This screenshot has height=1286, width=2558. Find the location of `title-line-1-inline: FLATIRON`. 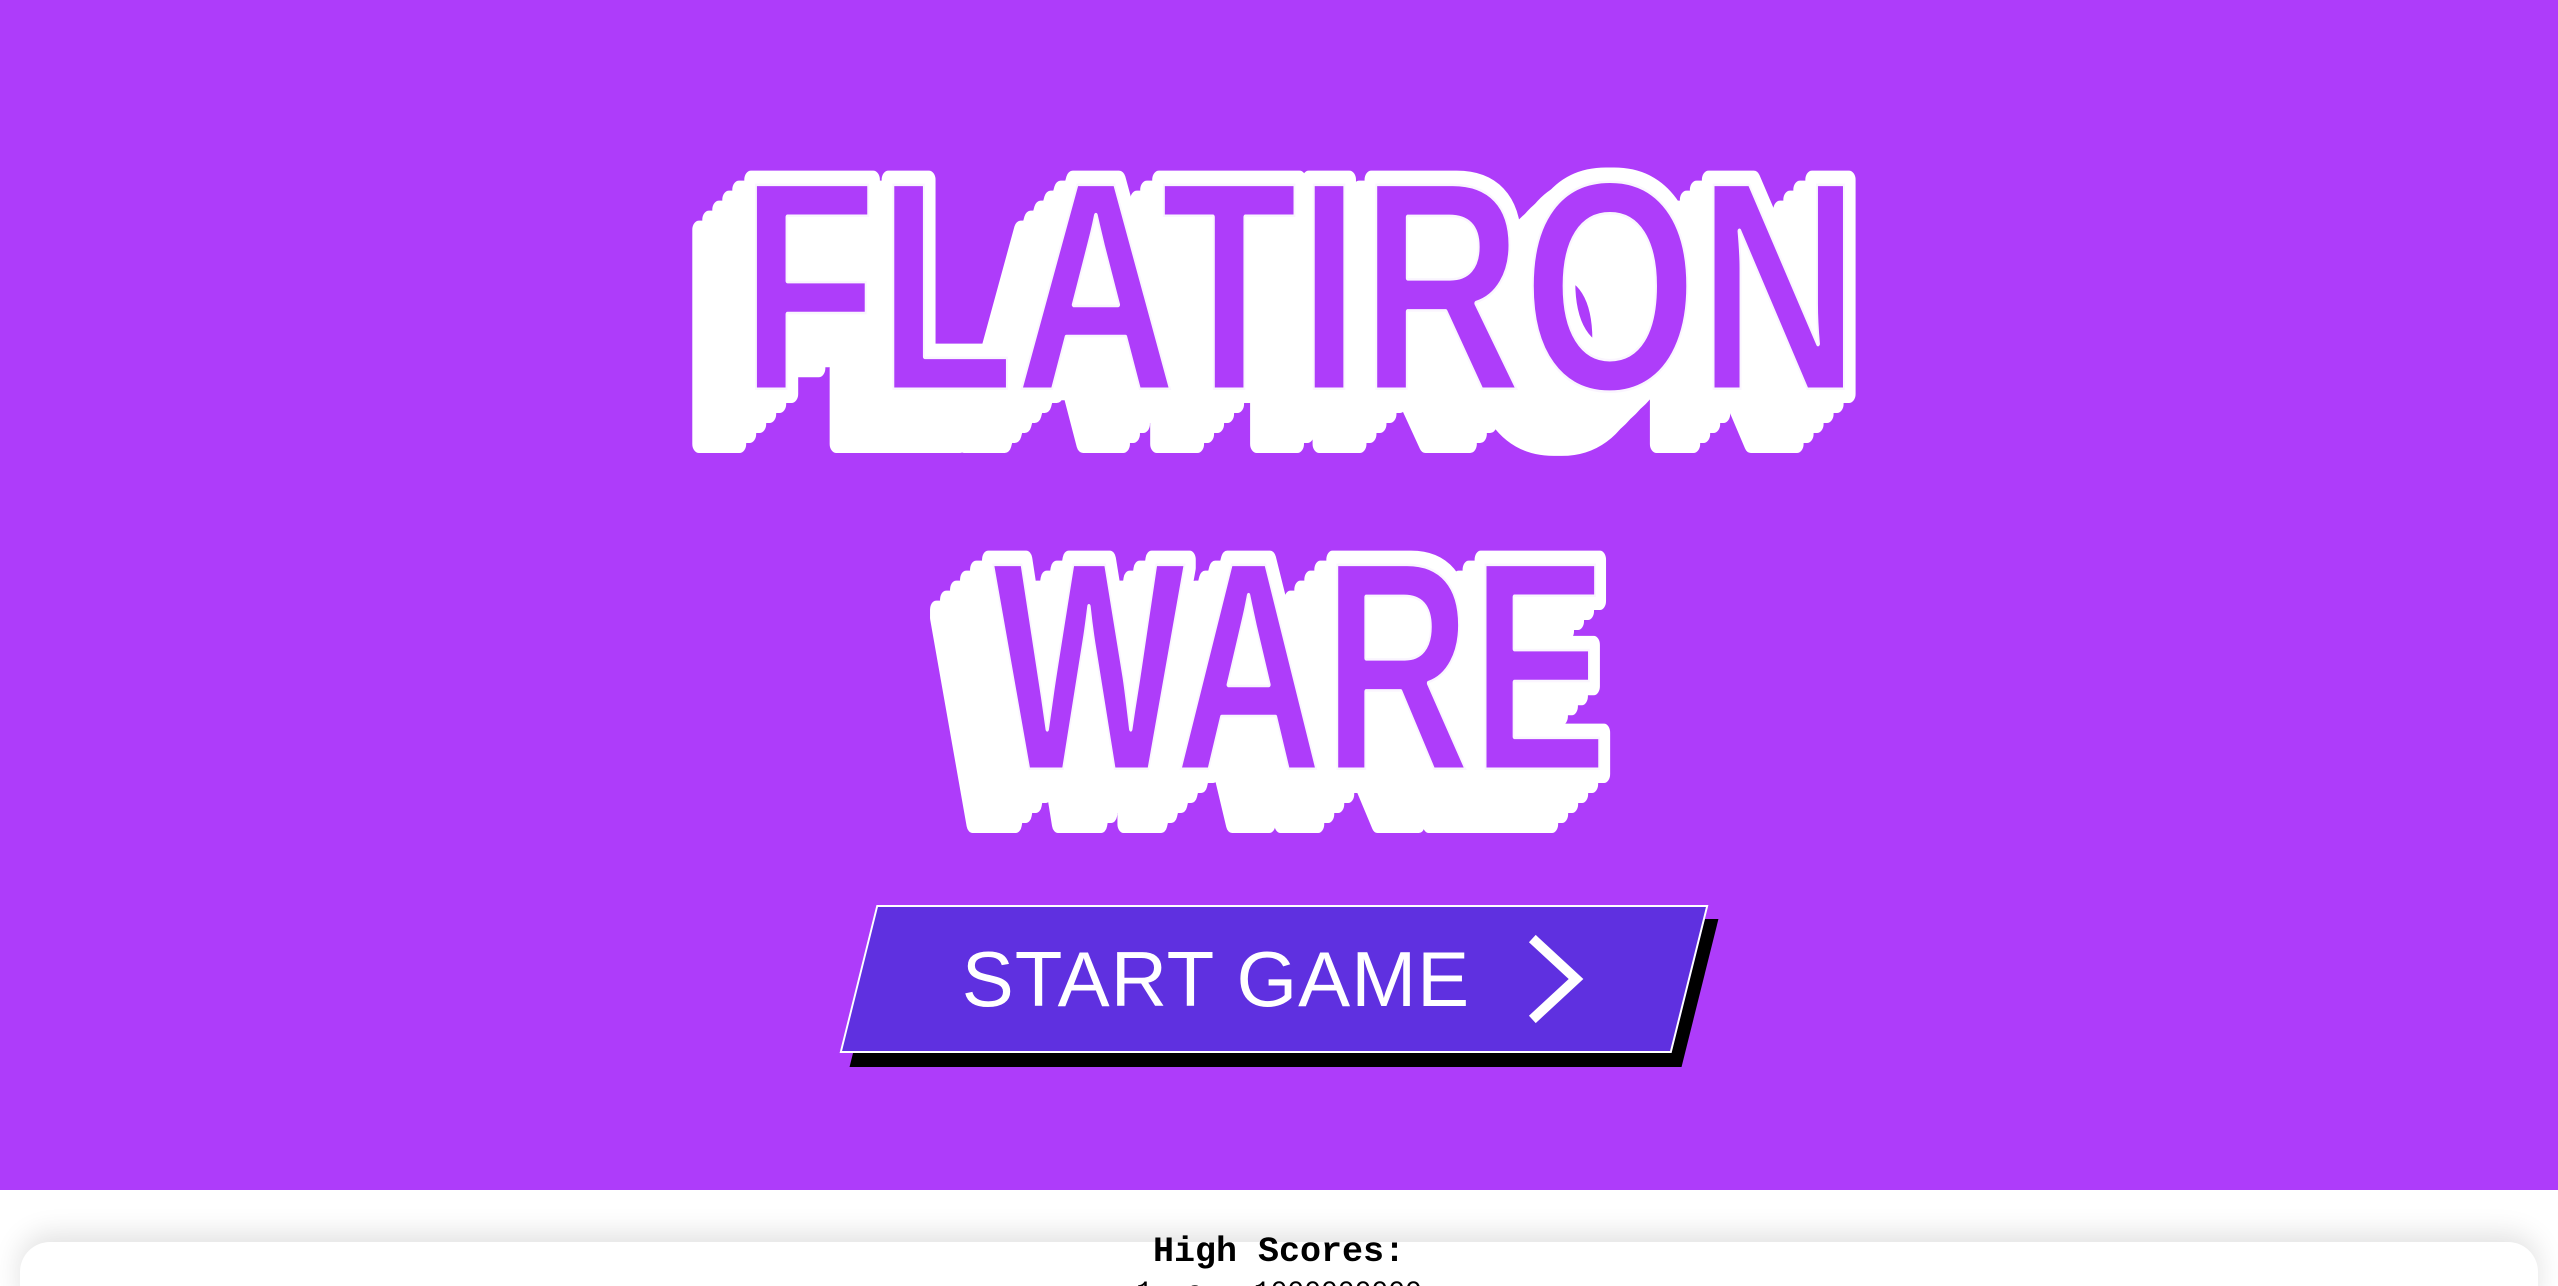

title-line-1-inline: FLATIRON is located at coordinates (1300, 286).